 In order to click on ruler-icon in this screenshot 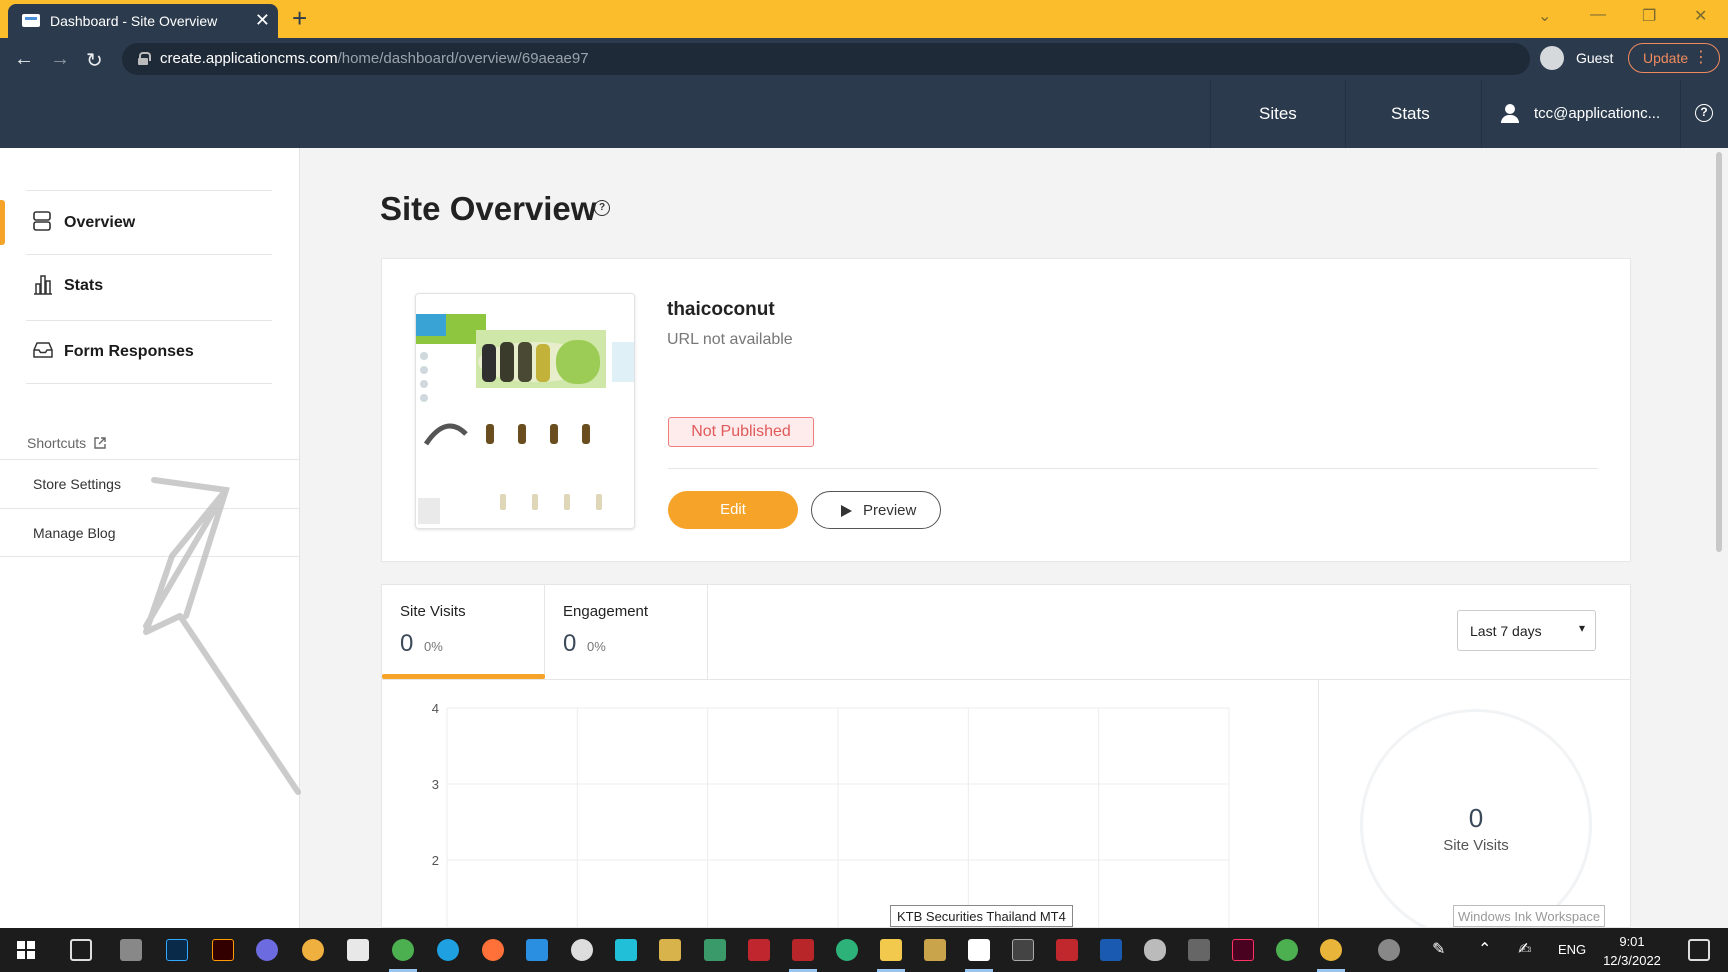, I will do `click(131, 950)`.